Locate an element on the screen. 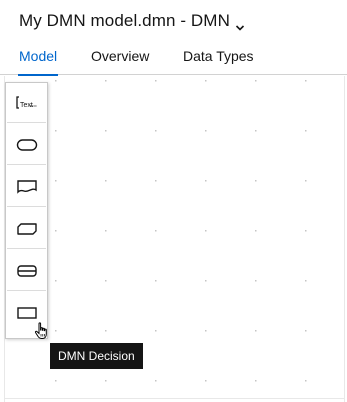 The height and width of the screenshot is (402, 347). tab-overview-label: Overview is located at coordinates (120, 56).